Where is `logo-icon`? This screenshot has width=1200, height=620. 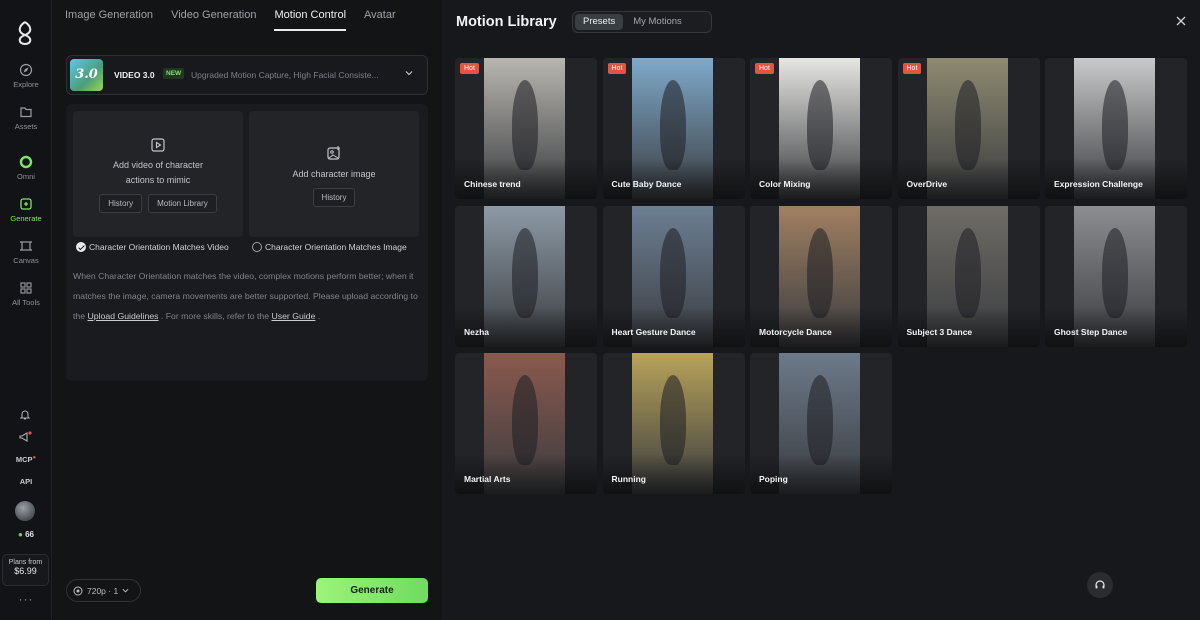 logo-icon is located at coordinates (25, 33).